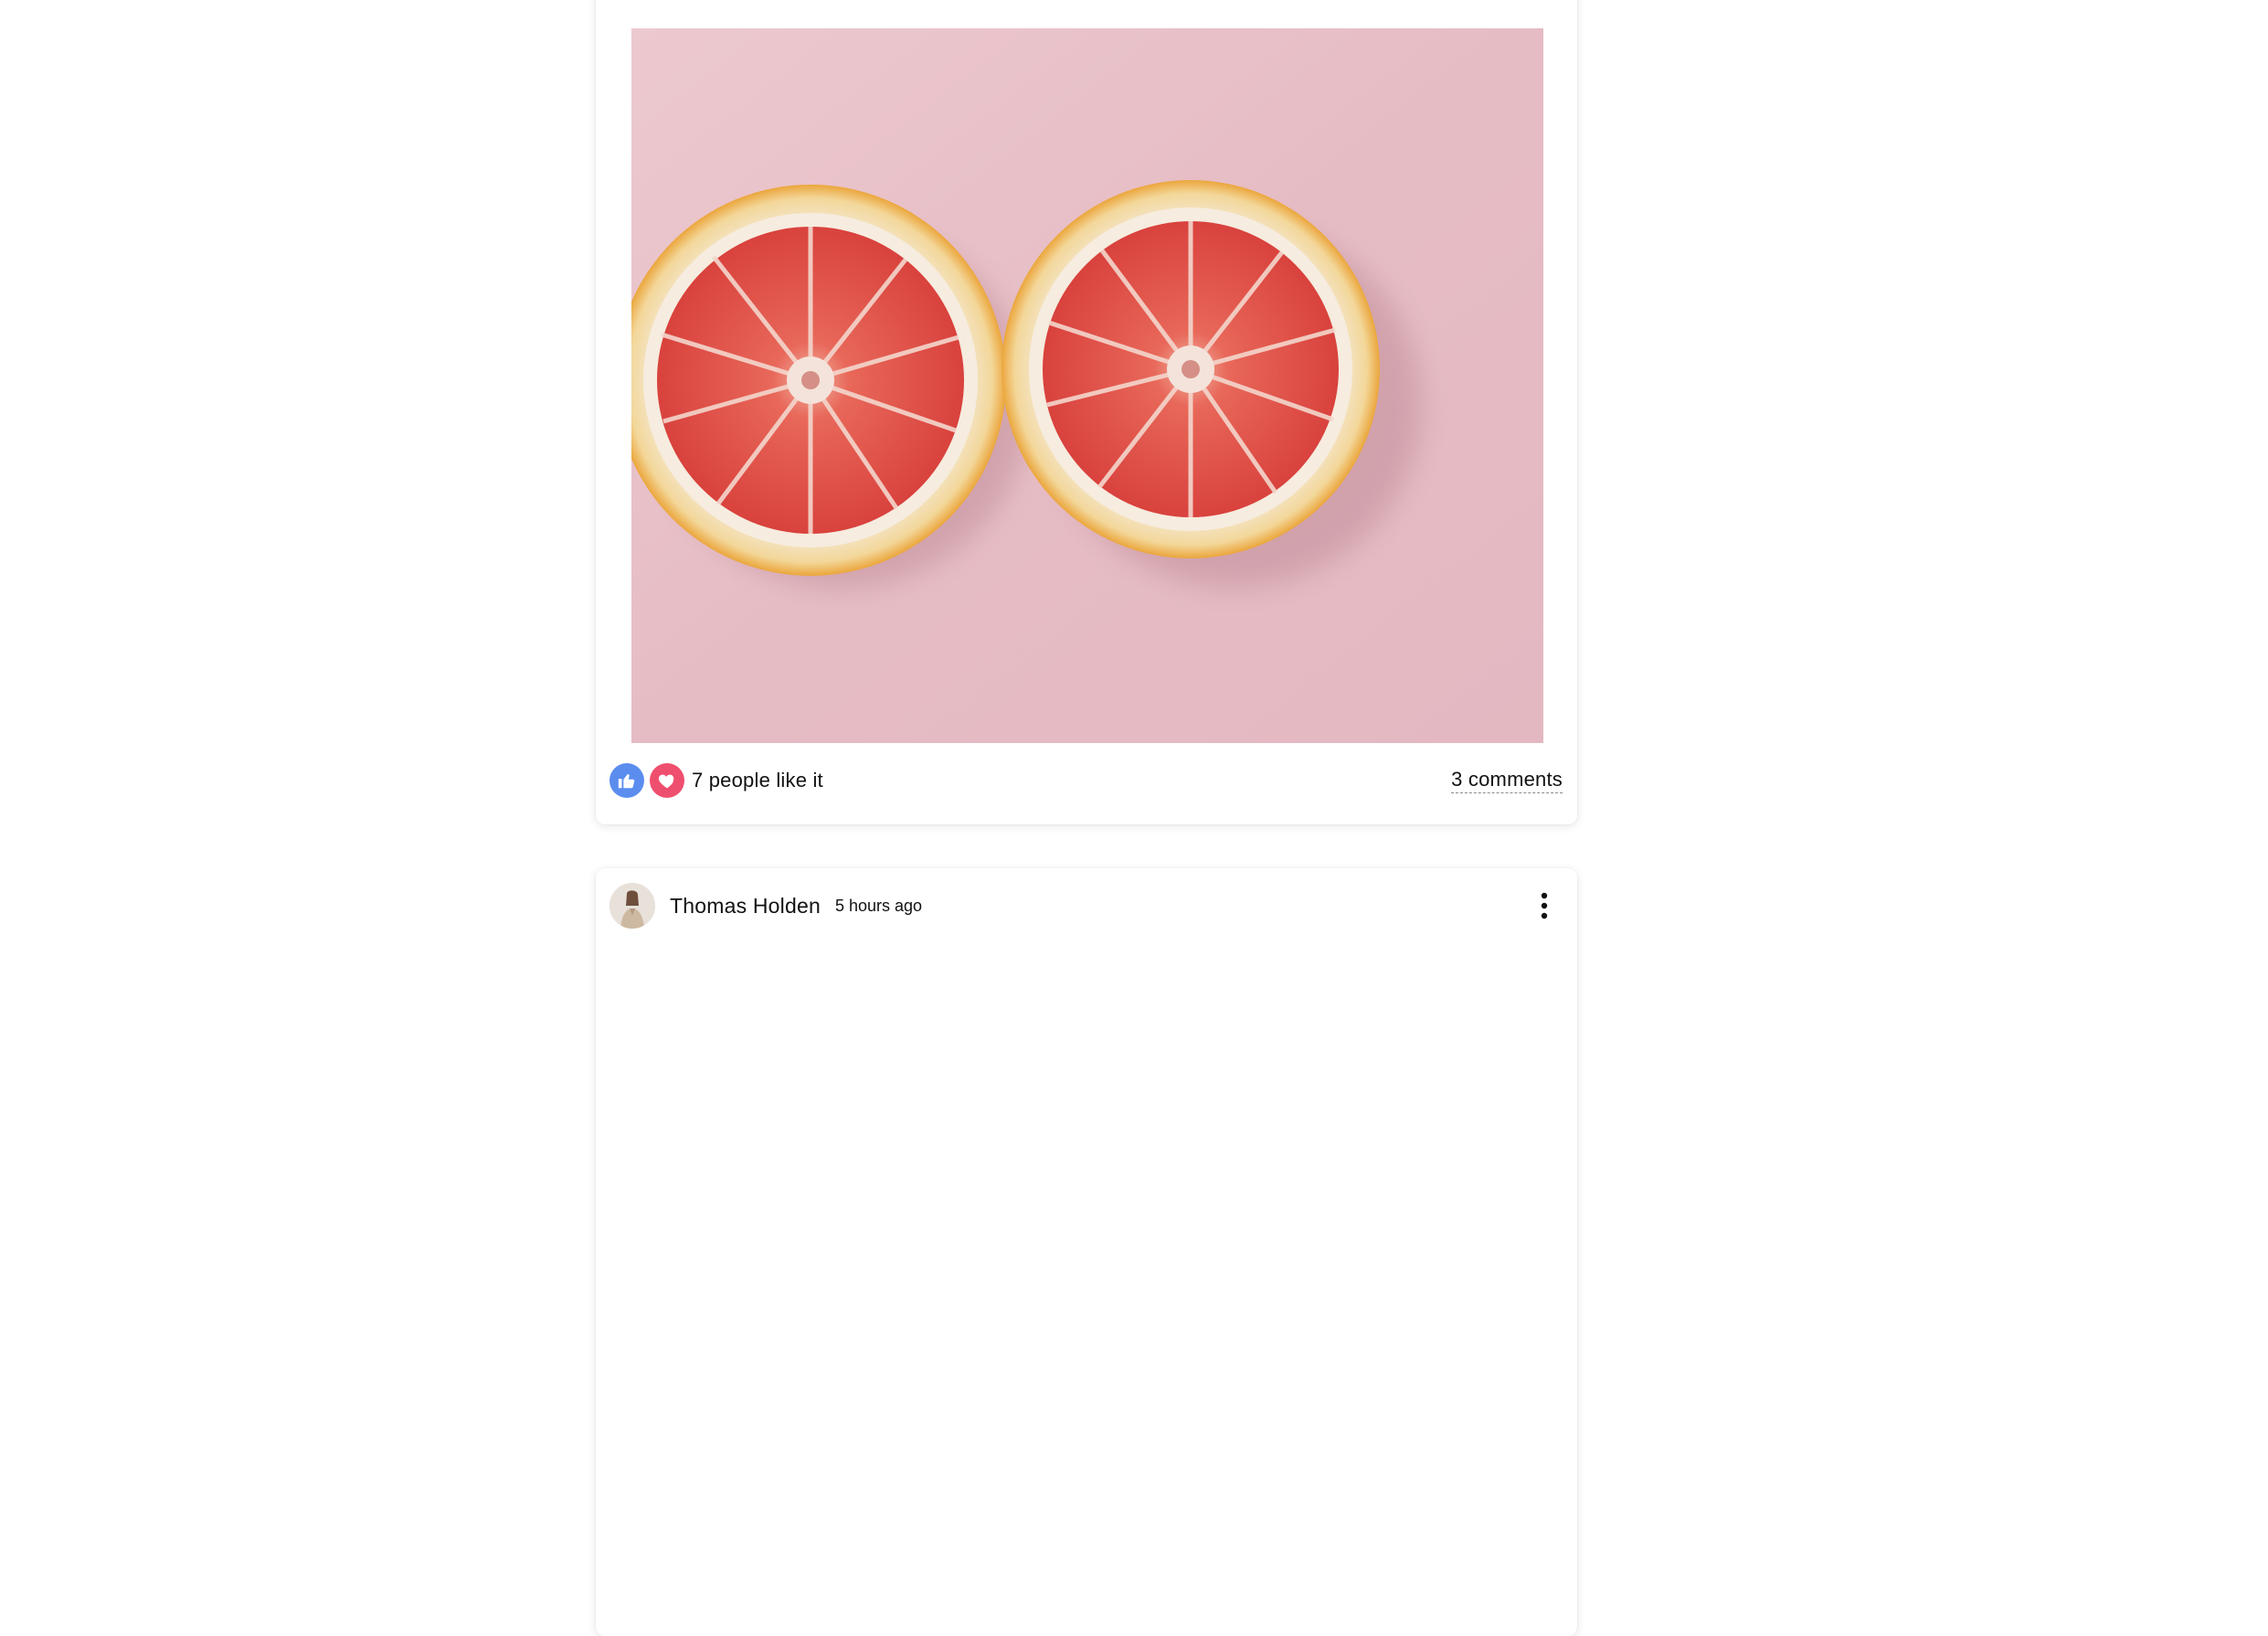  What do you see at coordinates (757, 780) in the screenshot?
I see `likes-count-text: 7 people like it` at bounding box center [757, 780].